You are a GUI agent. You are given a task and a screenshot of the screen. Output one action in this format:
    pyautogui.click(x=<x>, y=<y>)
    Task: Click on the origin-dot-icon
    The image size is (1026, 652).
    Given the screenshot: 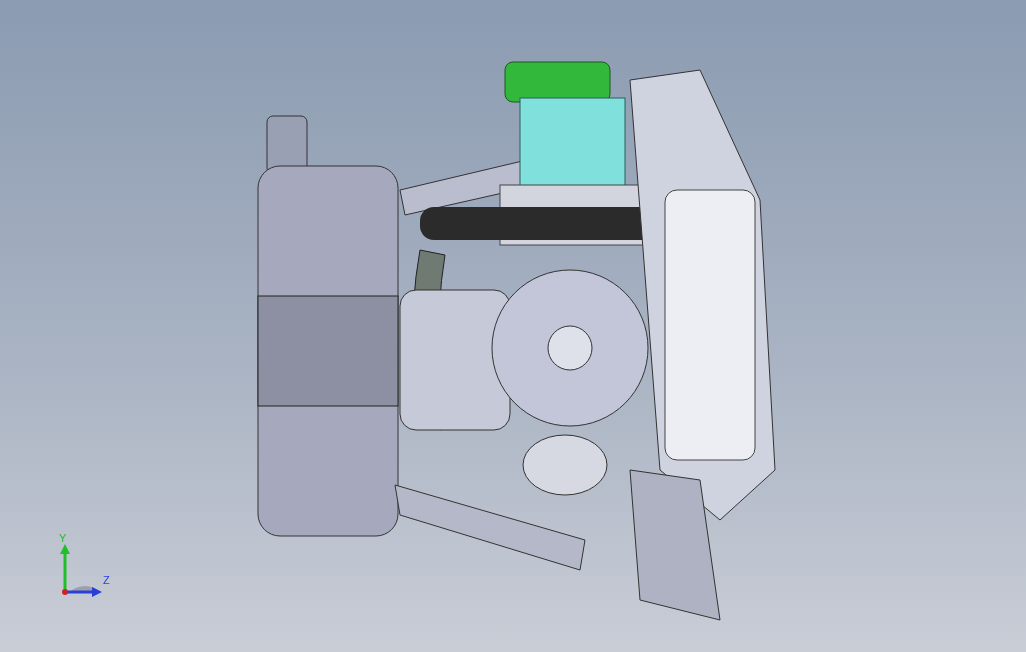 What is the action you would take?
    pyautogui.click(x=65, y=592)
    